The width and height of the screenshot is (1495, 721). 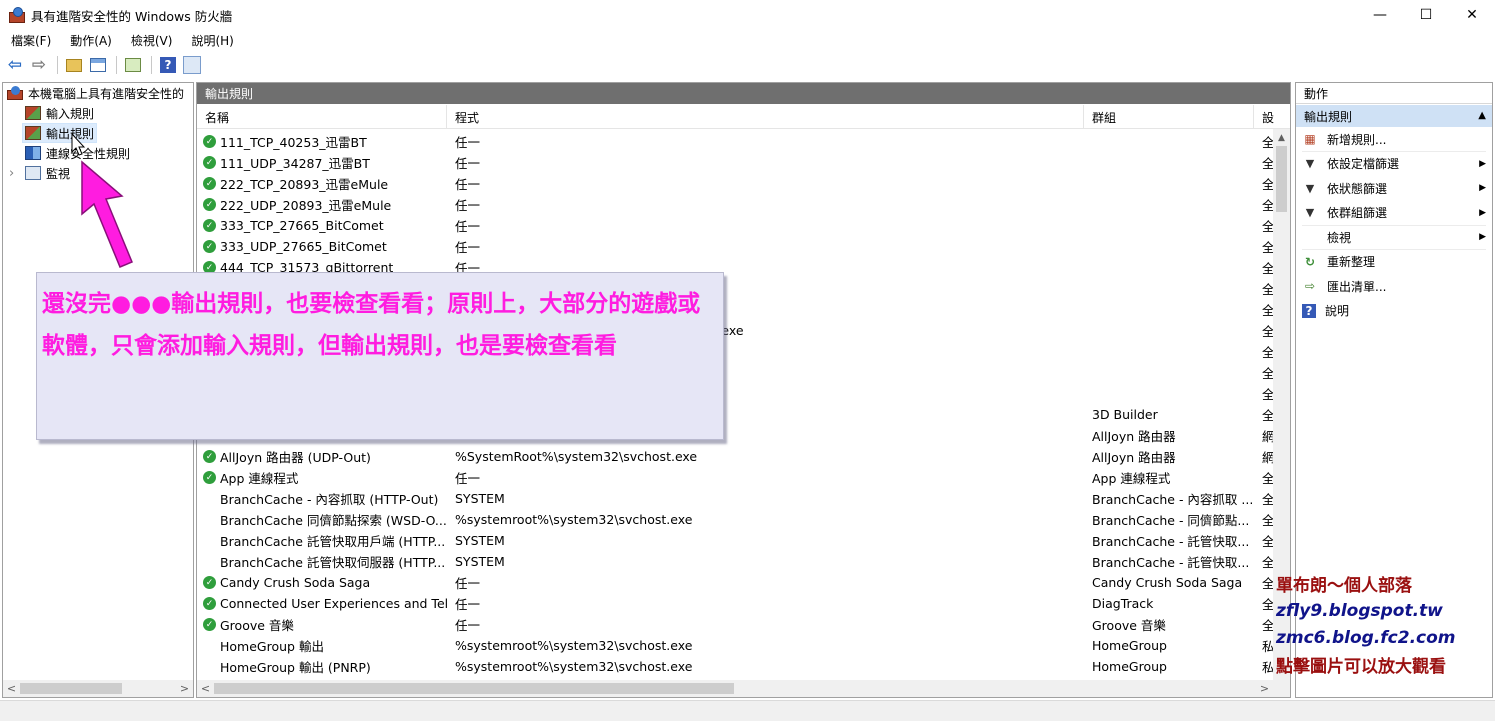 What do you see at coordinates (150, 40) in the screenshot?
I see `menu-view: 檢視(V)` at bounding box center [150, 40].